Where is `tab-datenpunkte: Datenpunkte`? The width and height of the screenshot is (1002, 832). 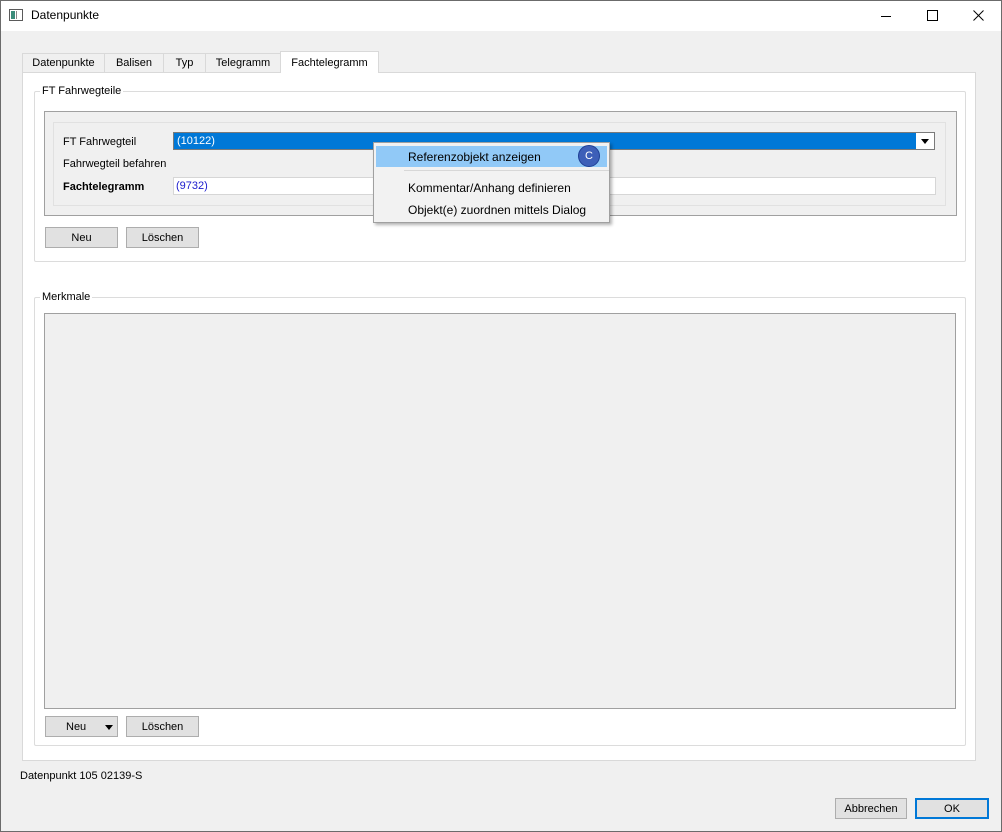
tab-datenpunkte: Datenpunkte is located at coordinates (63, 62).